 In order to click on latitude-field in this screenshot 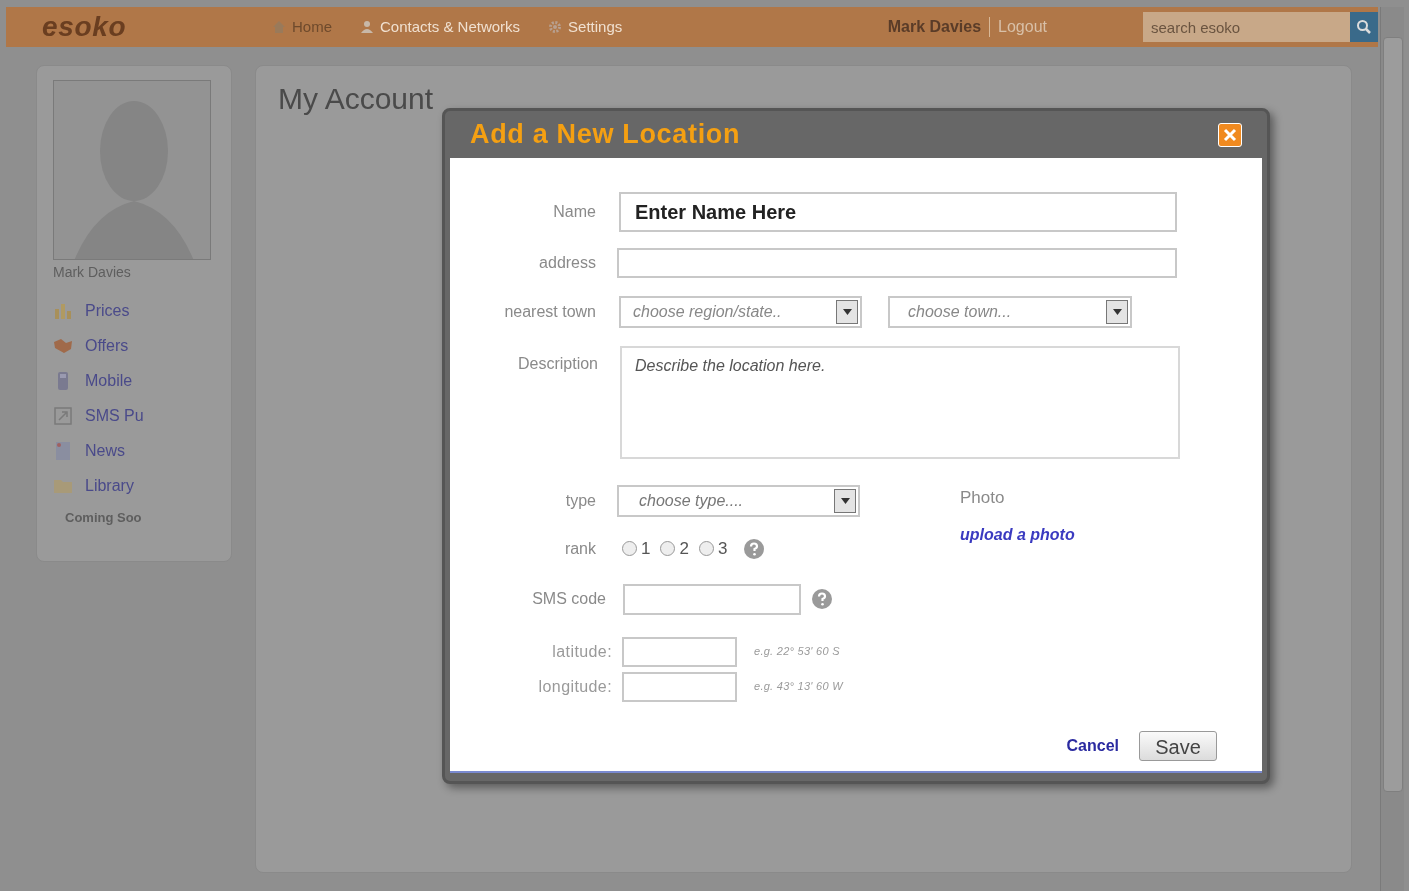, I will do `click(679, 651)`.